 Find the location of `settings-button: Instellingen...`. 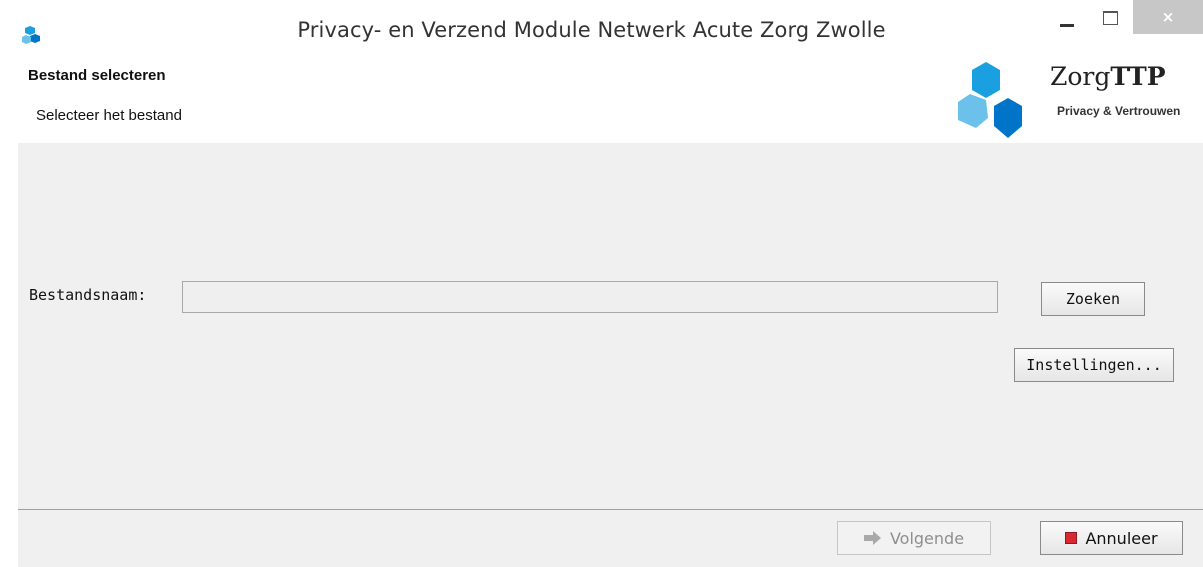

settings-button: Instellingen... is located at coordinates (1094, 365).